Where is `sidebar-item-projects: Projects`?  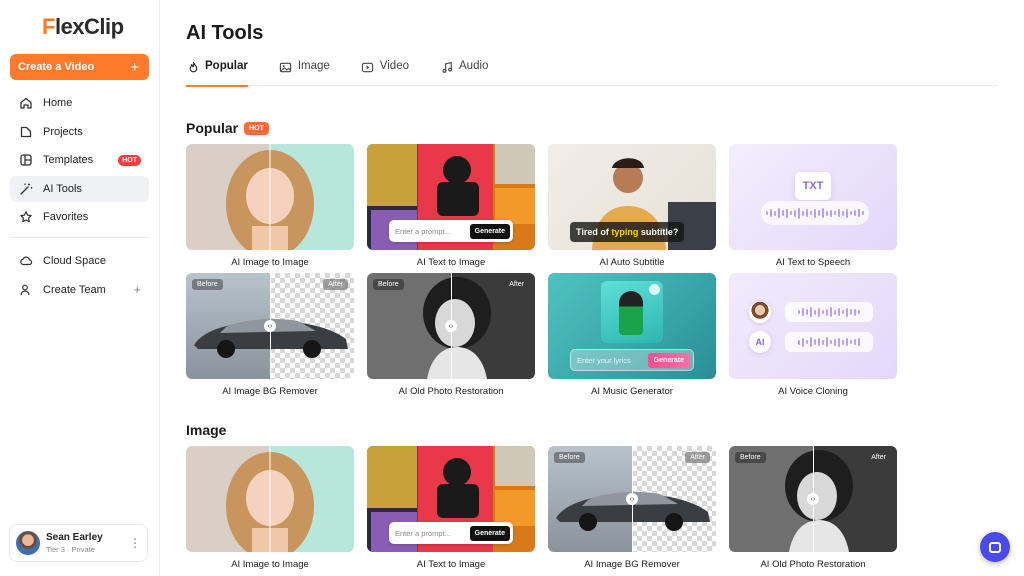 sidebar-item-projects: Projects is located at coordinates (79, 132).